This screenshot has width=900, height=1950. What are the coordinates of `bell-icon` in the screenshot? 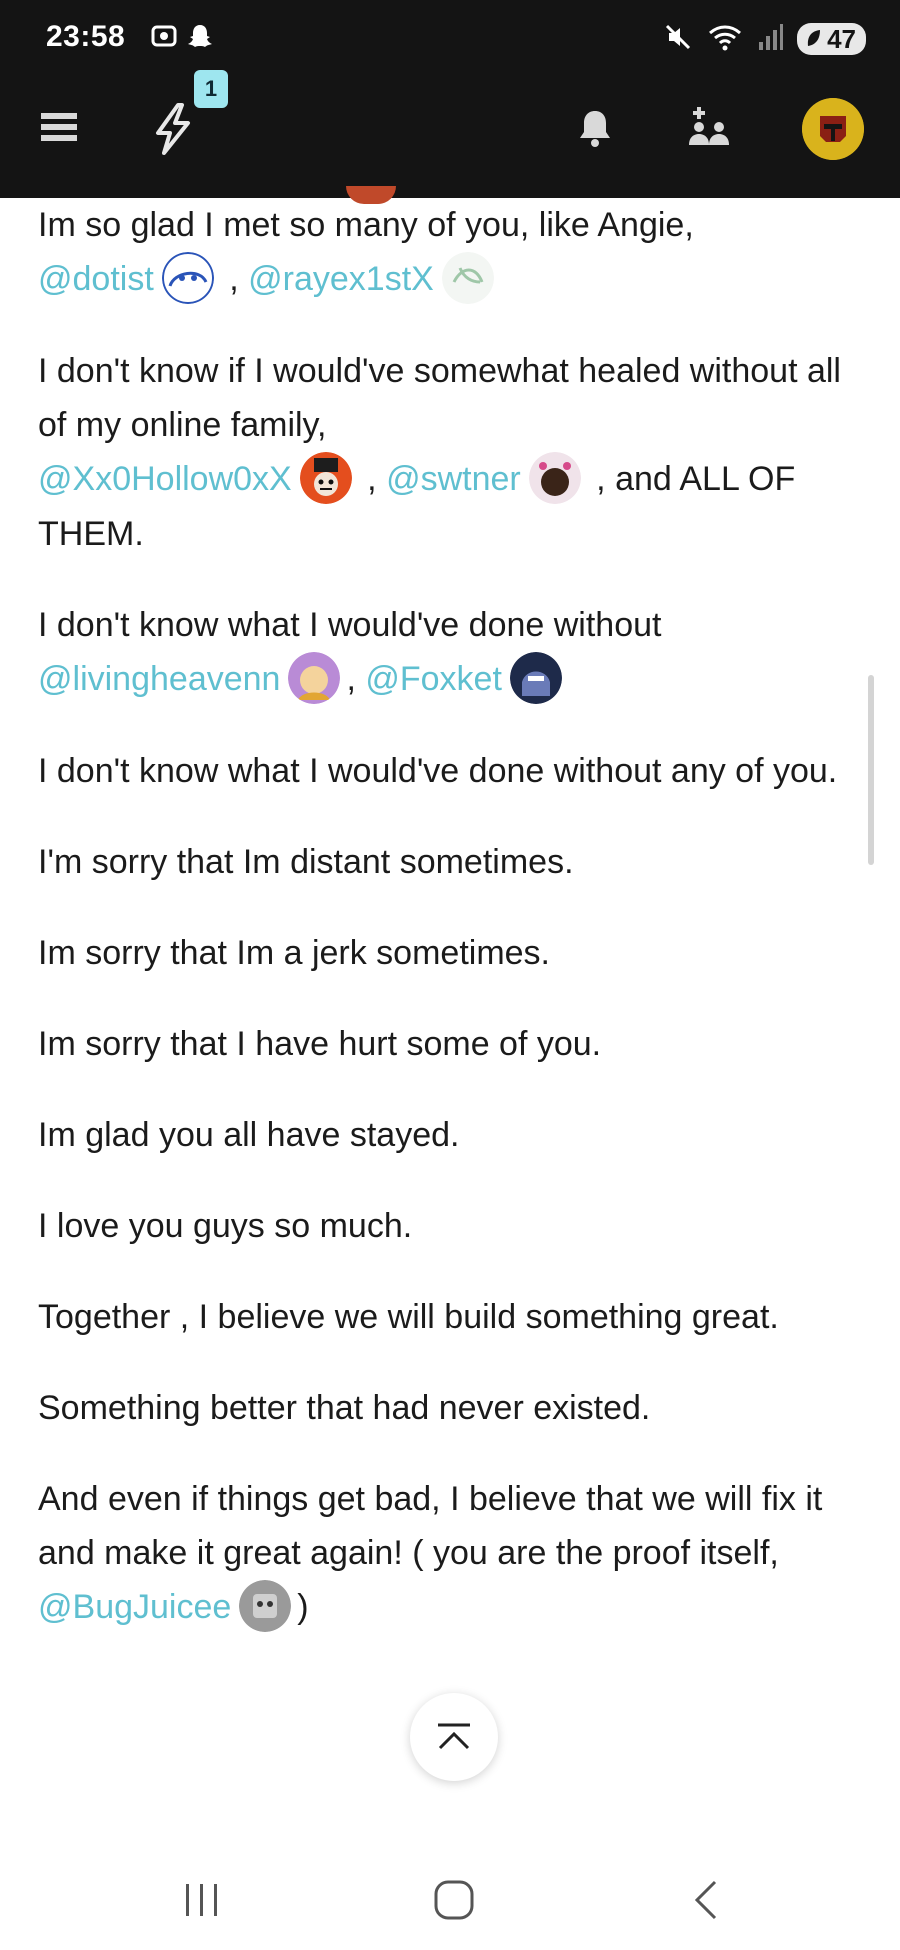 It's located at (595, 129).